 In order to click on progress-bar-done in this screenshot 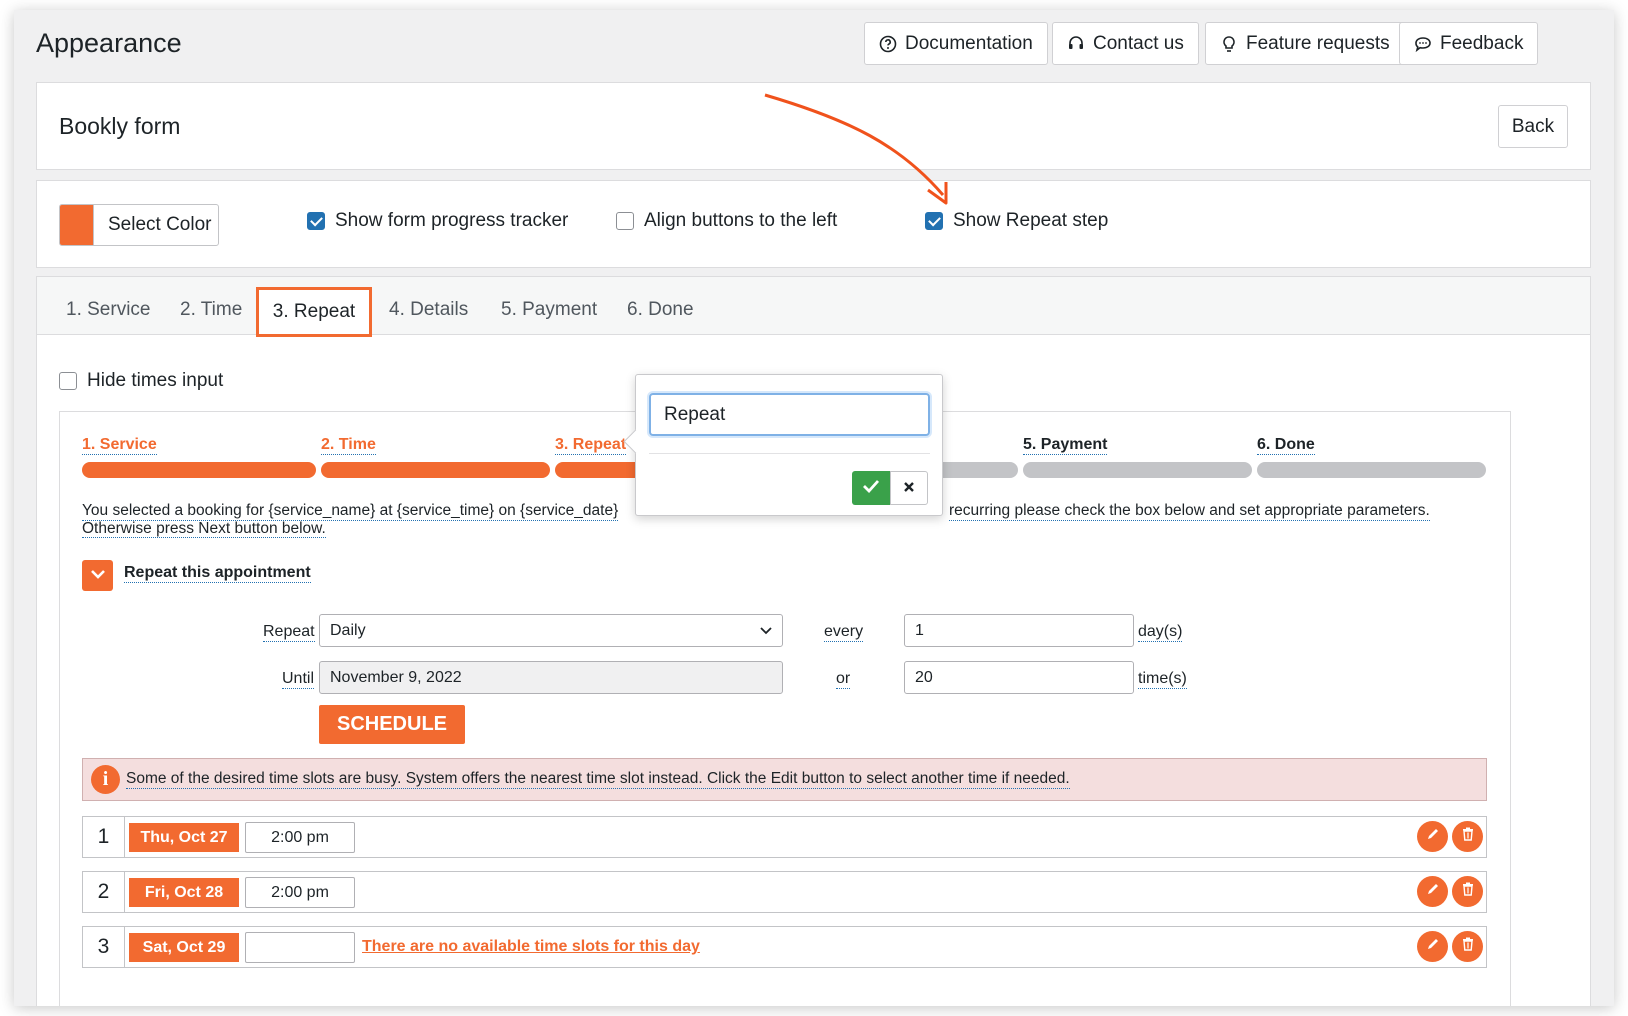, I will do `click(1371, 470)`.